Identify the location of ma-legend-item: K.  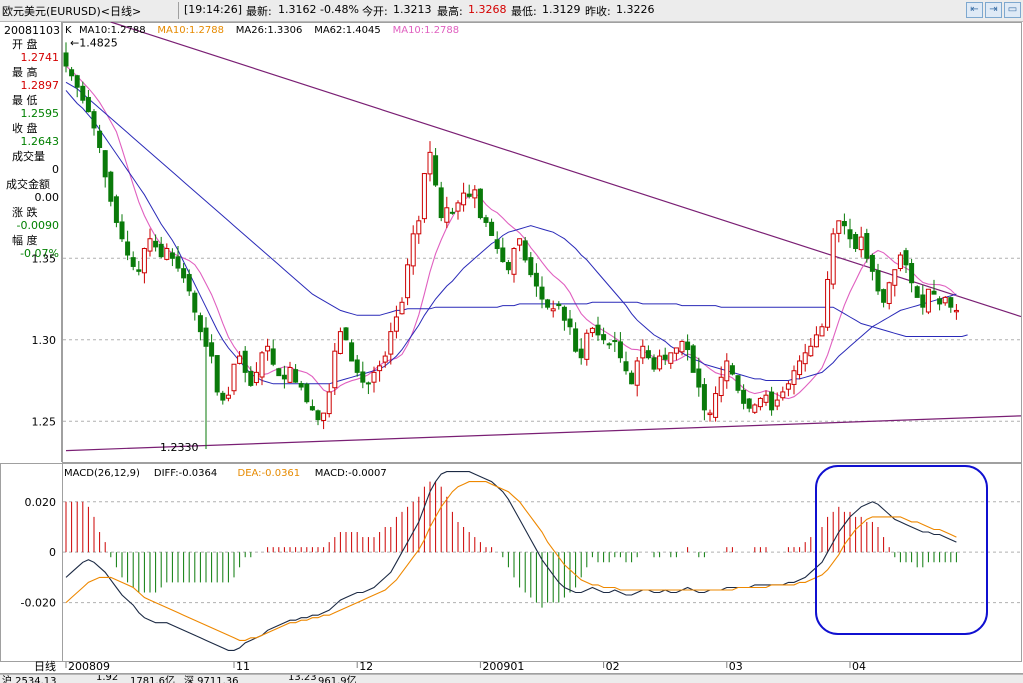
(68, 30).